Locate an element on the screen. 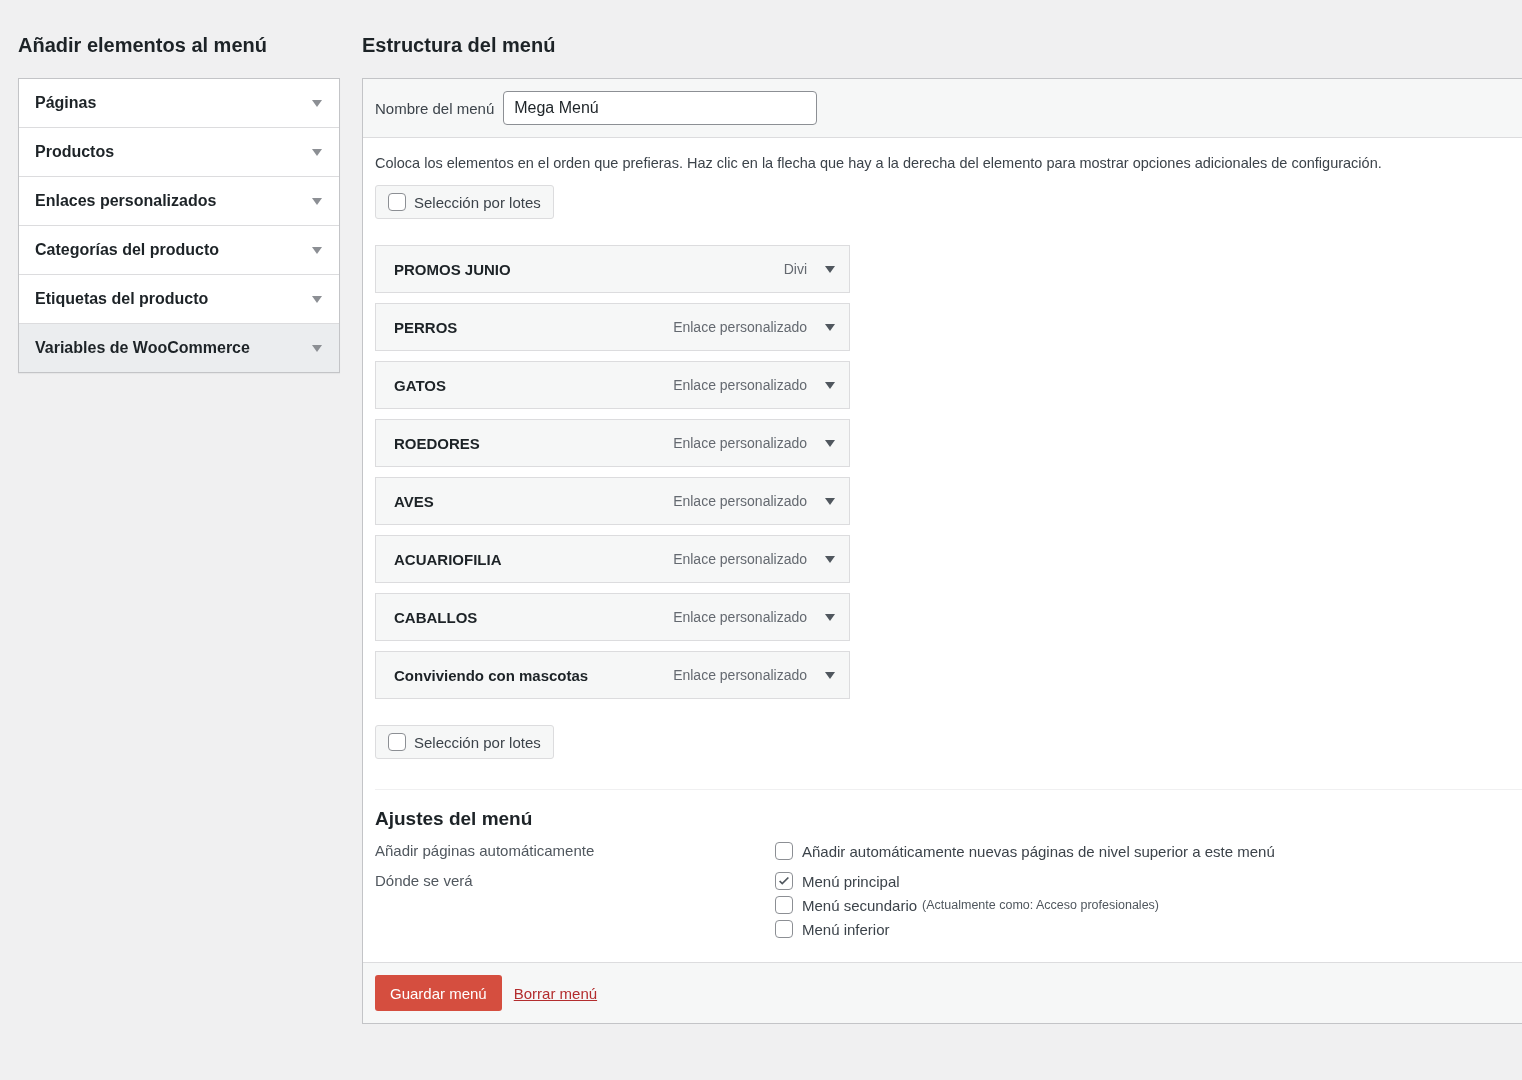  menu-item-bar: PERROS Enlace personalizado is located at coordinates (612, 327).